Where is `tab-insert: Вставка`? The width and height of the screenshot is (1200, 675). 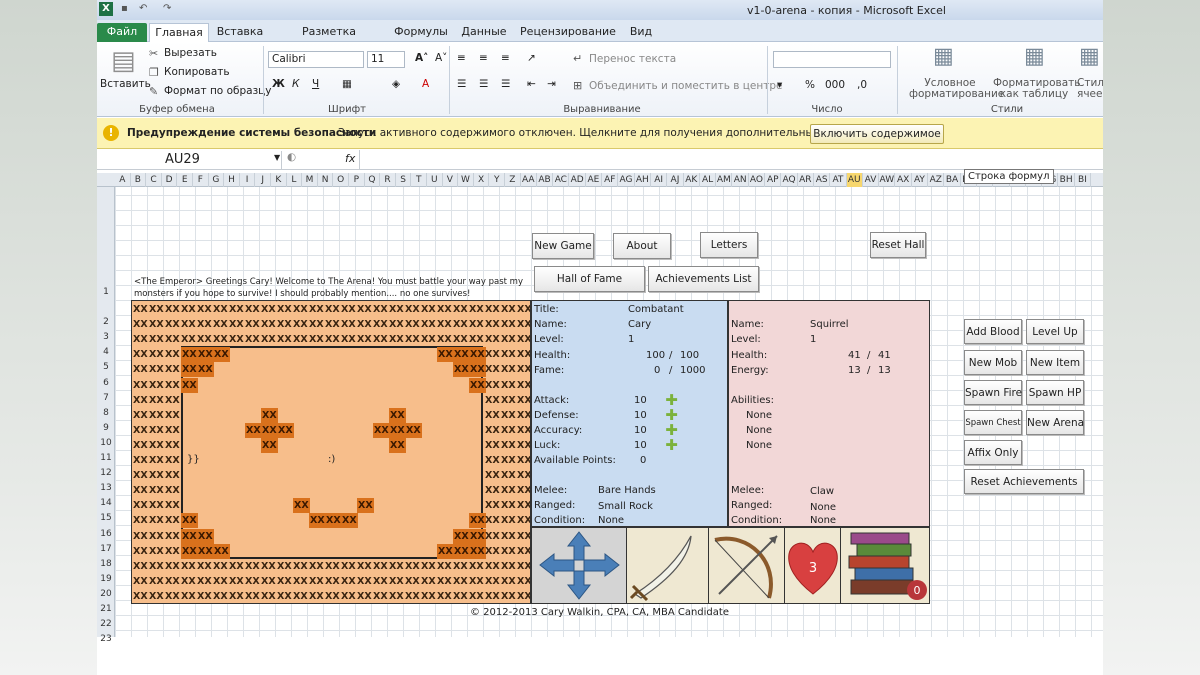 tab-insert: Вставка is located at coordinates (240, 32).